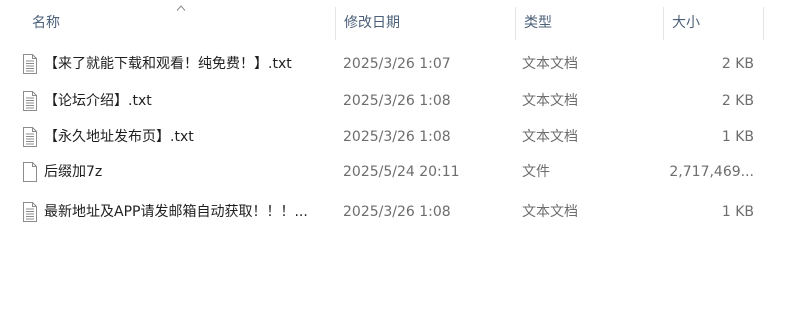  What do you see at coordinates (180, 23) in the screenshot?
I see `column-header-name: 名称` at bounding box center [180, 23].